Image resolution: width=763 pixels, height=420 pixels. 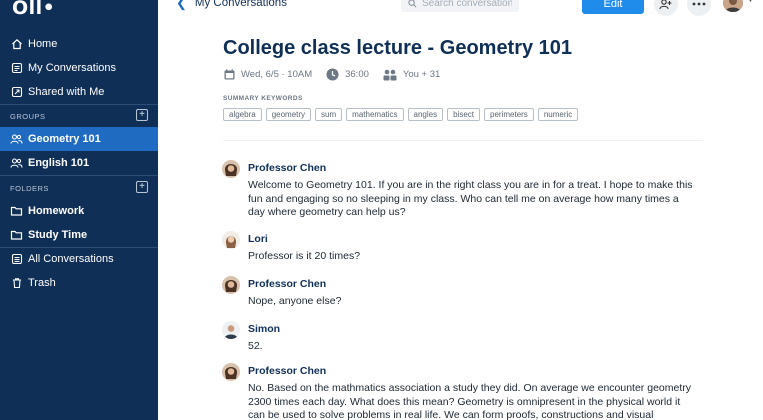 I want to click on search-icon, so click(x=412, y=3).